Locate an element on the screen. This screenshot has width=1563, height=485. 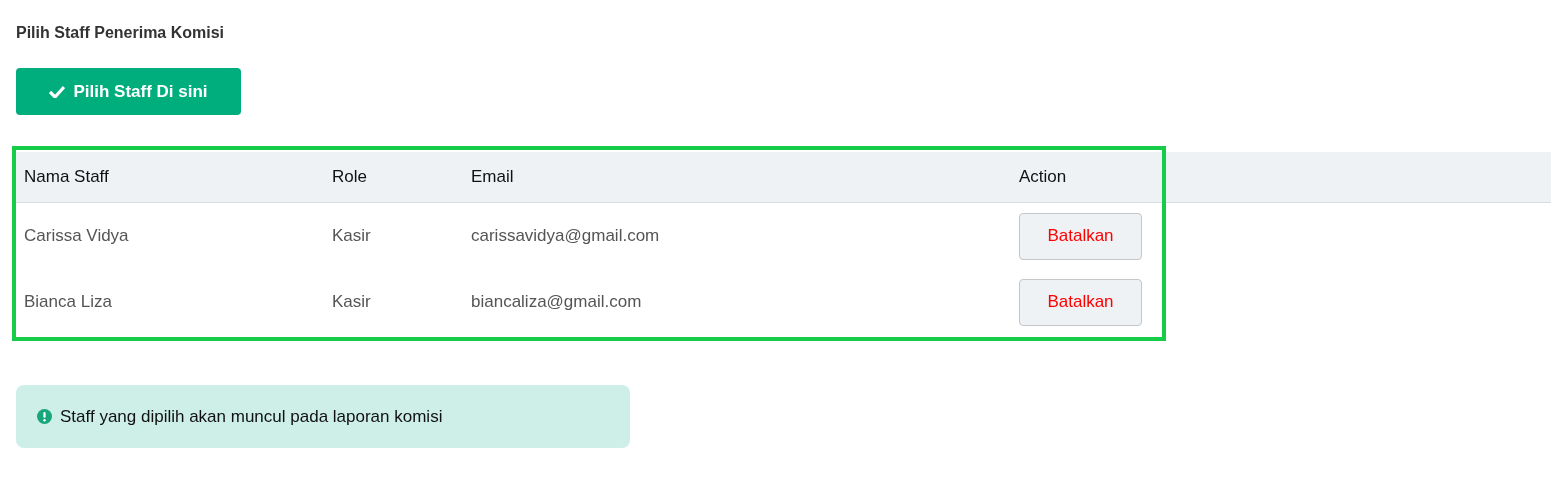
table-cell-text: Carissa Vidya is located at coordinates (76, 236).